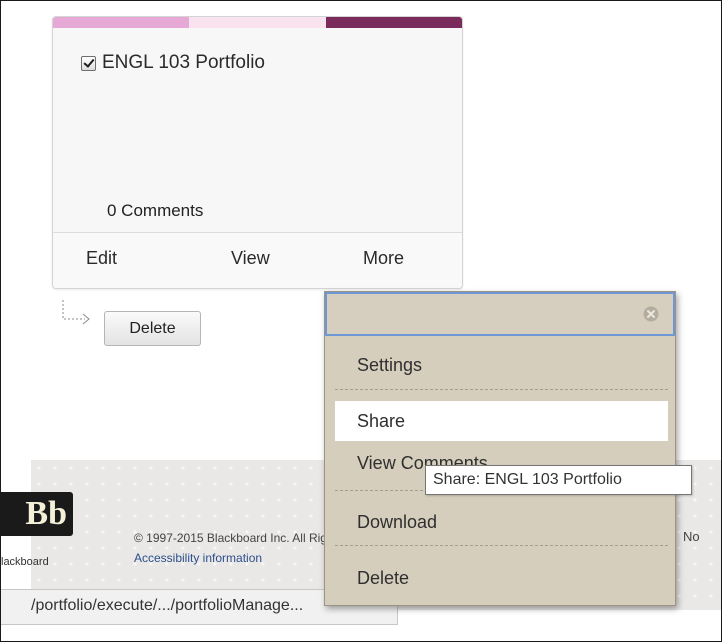 Image resolution: width=722 pixels, height=642 pixels. I want to click on delete-button: Delete, so click(152, 328).